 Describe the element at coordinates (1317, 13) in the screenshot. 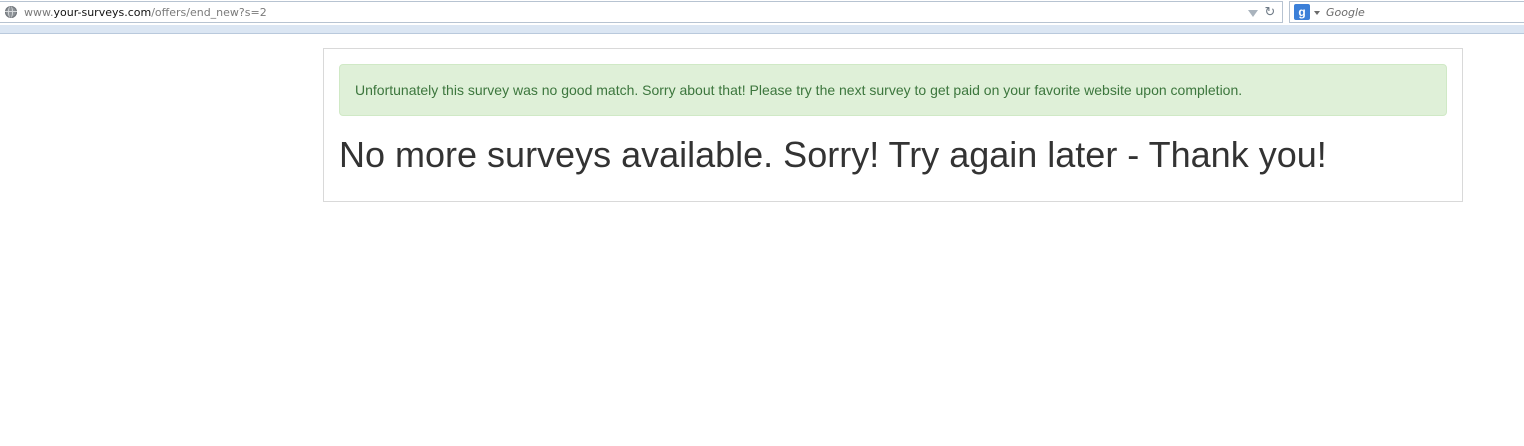

I see `search-engine-caret-icon` at that location.